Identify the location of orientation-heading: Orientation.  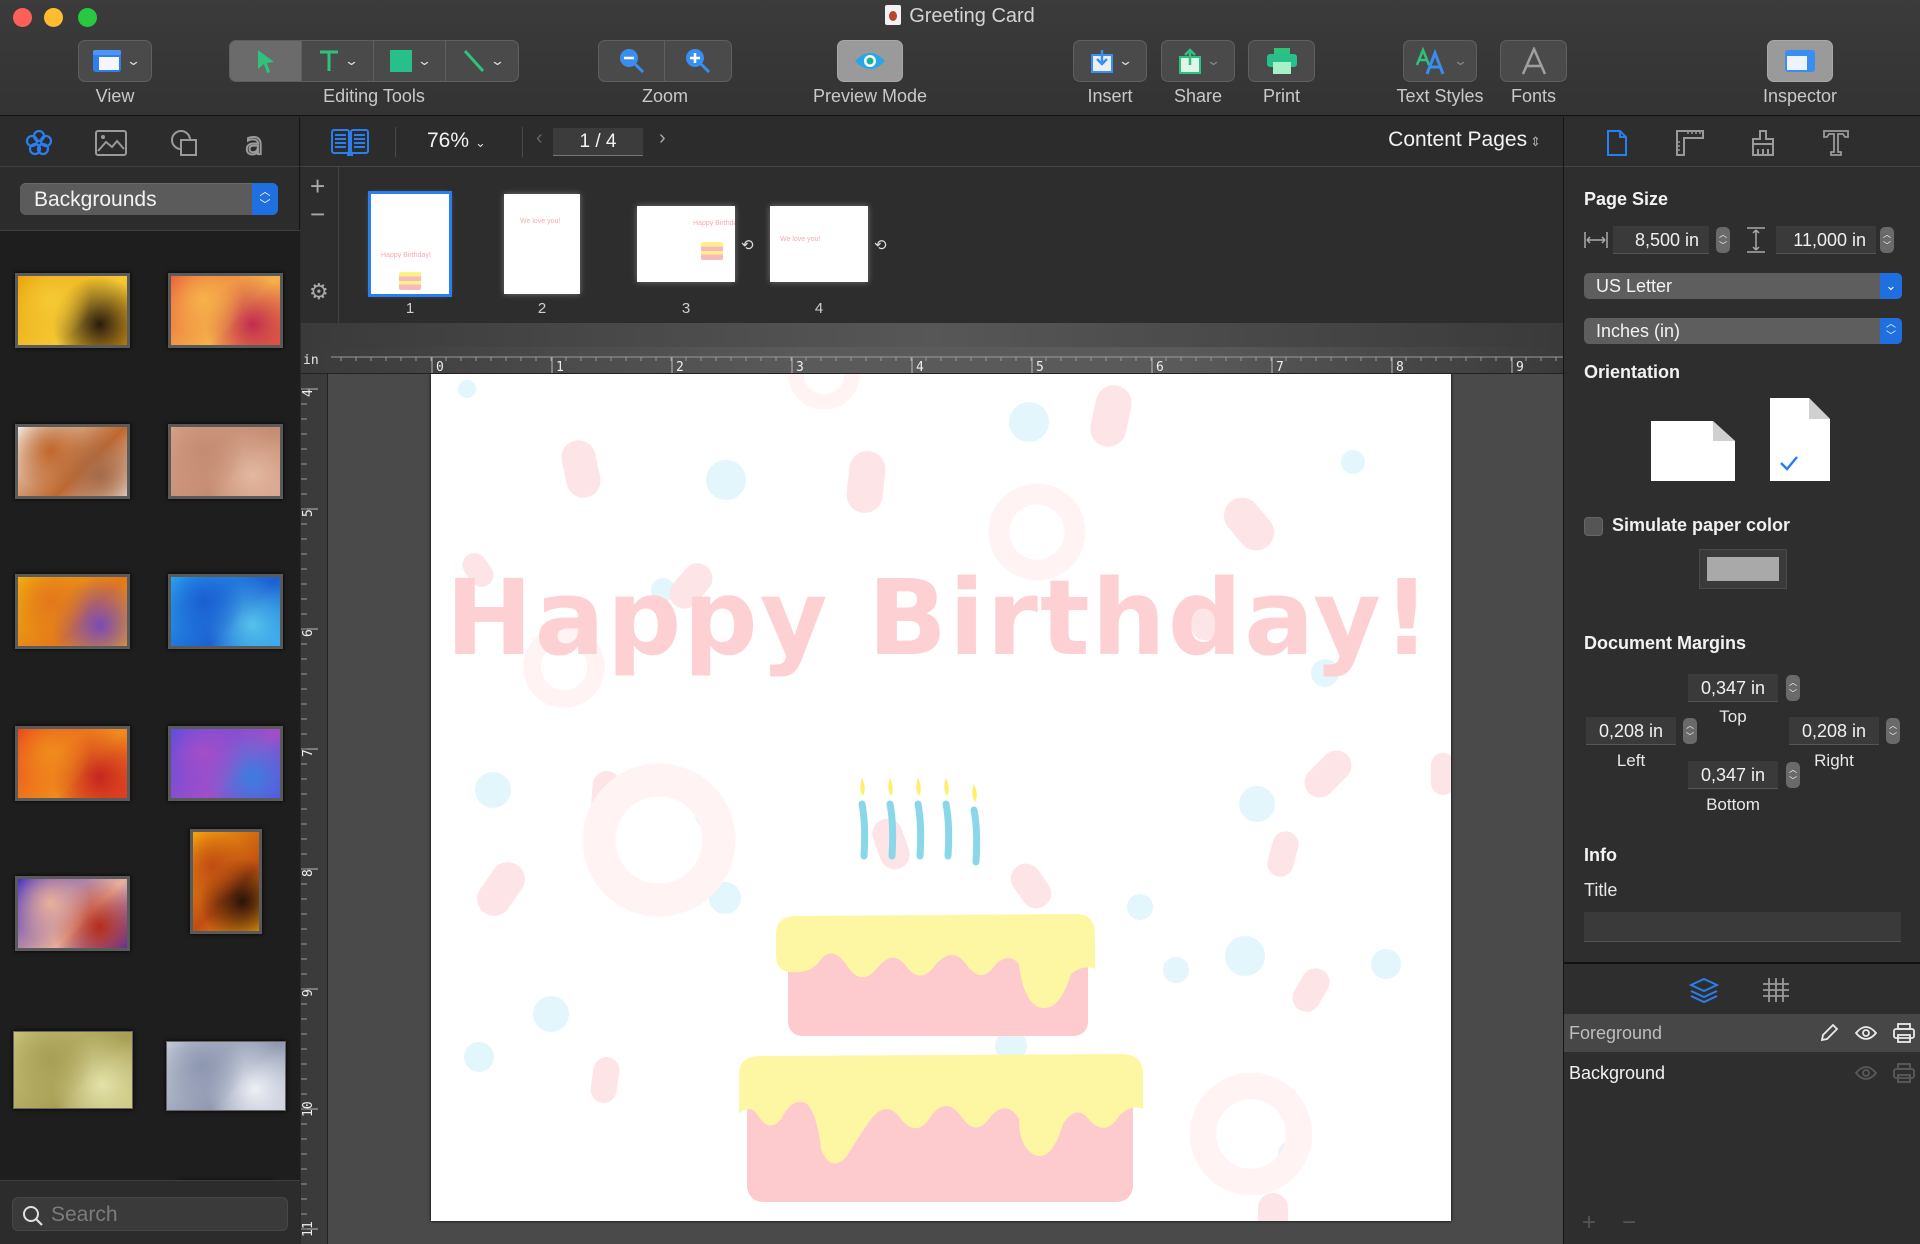
(1632, 372).